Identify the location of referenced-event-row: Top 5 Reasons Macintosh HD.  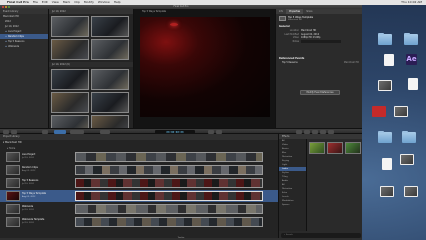
(320, 62).